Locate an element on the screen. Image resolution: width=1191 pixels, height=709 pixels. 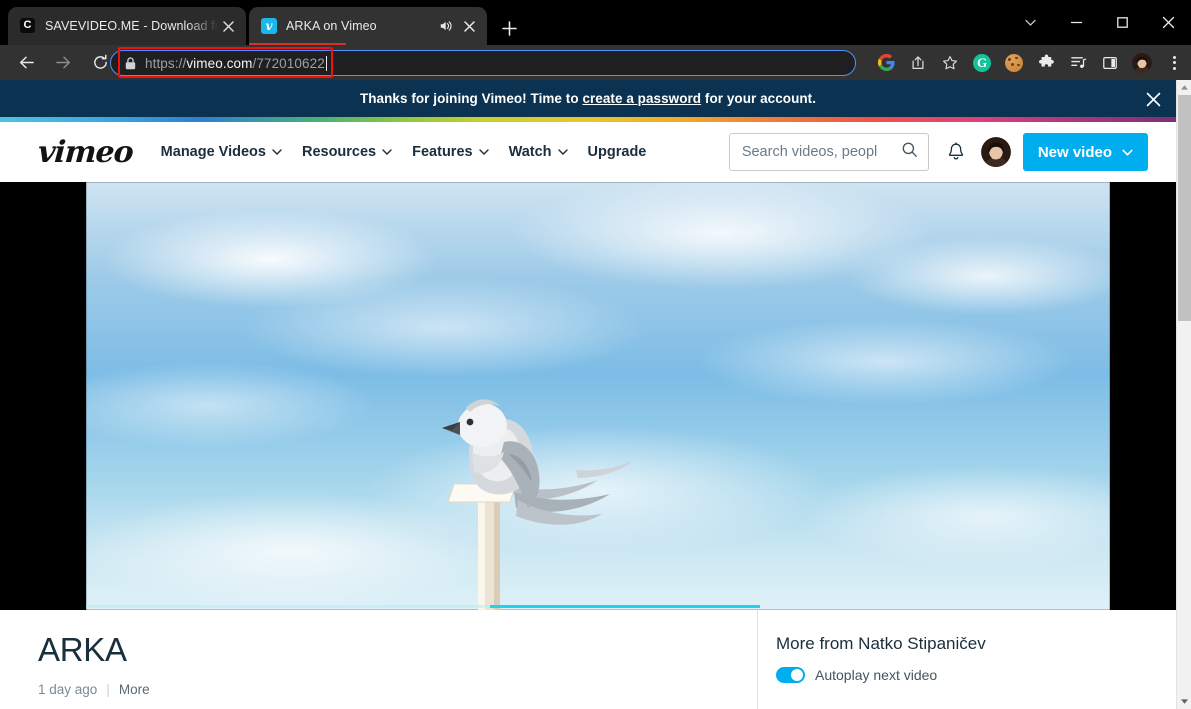
grammarly-glyph: G is located at coordinates (982, 62).